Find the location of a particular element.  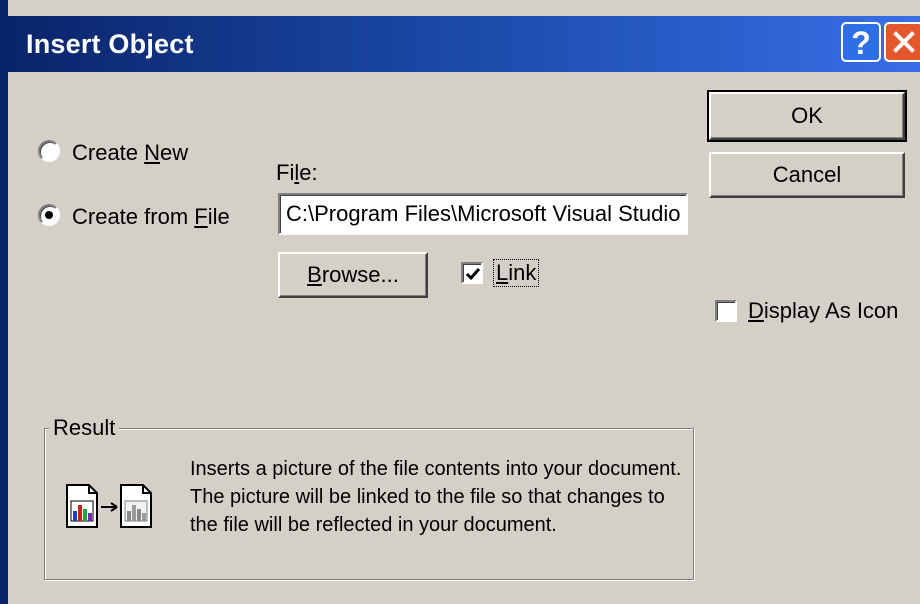

link-checkbox is located at coordinates (472, 273).